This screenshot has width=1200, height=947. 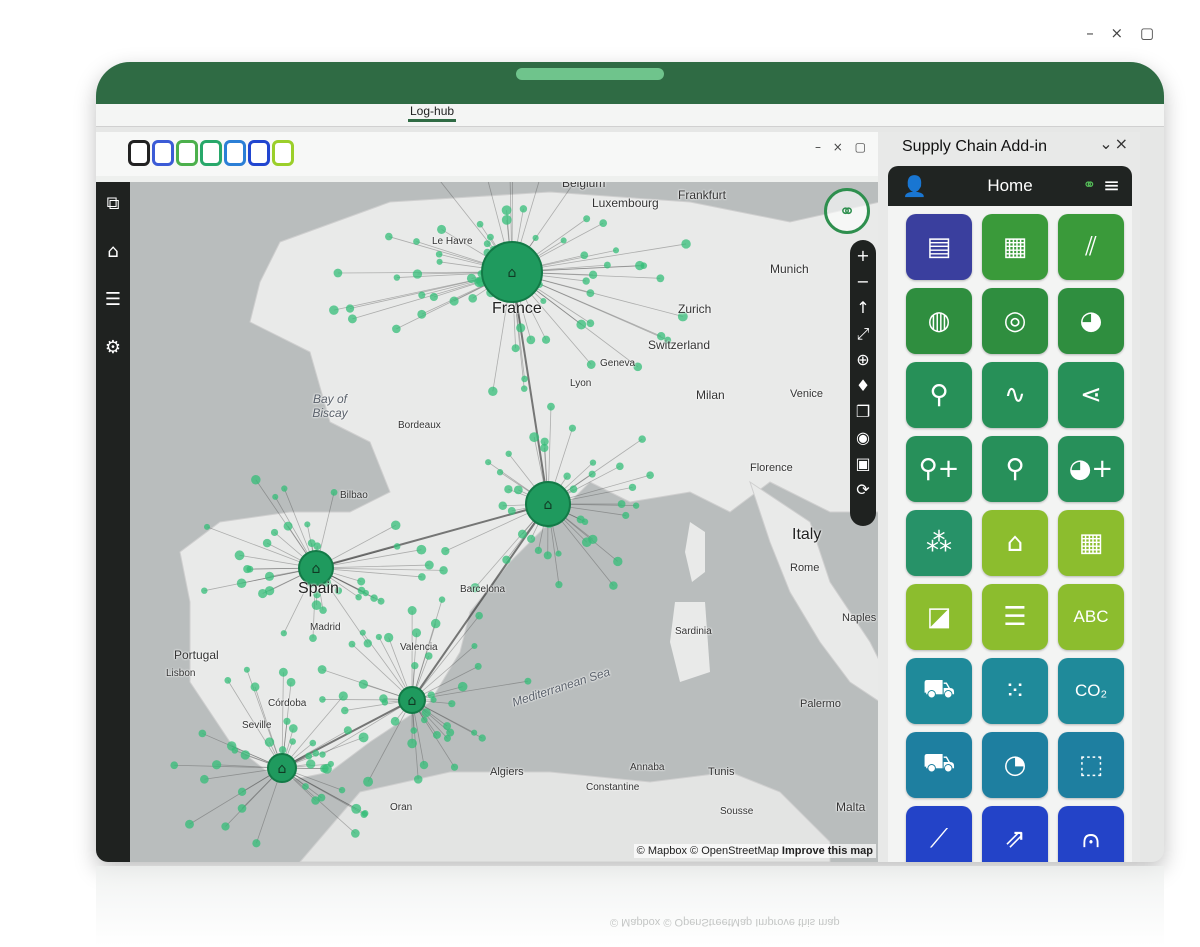 What do you see at coordinates (113, 252) in the screenshot?
I see `home-icon: ⌂` at bounding box center [113, 252].